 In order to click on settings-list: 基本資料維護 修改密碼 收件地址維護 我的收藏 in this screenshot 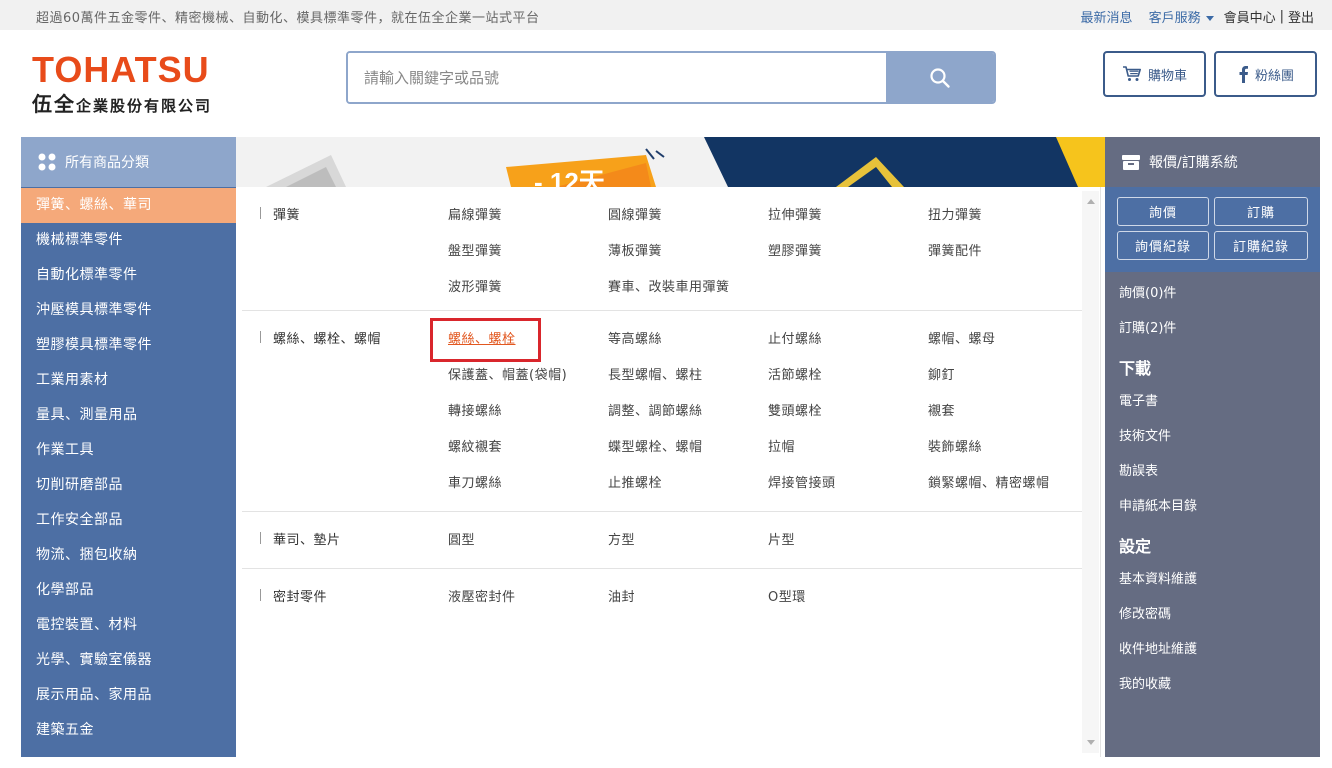, I will do `click(1212, 632)`.